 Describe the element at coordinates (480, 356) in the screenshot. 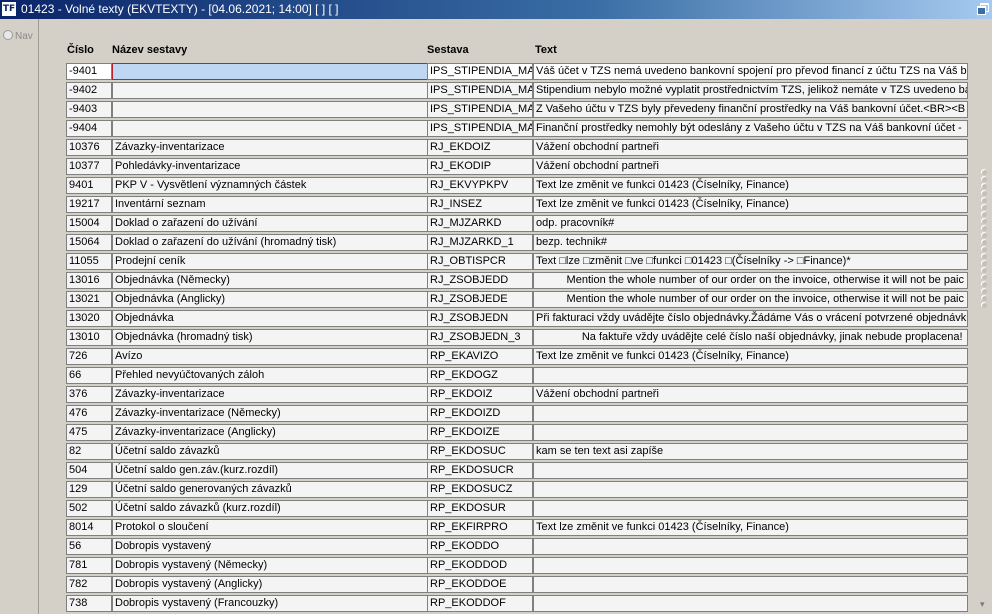

I see `row-report-cell: RP_EKAVIZO` at that location.